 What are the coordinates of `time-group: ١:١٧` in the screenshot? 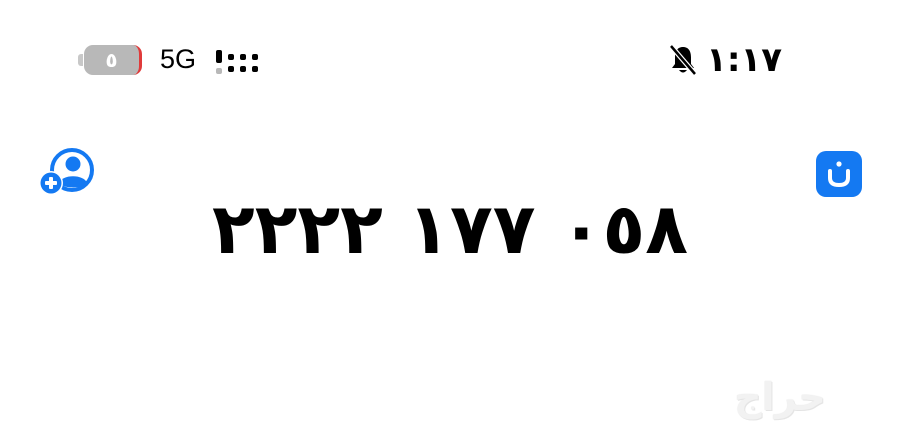 It's located at (725, 60).